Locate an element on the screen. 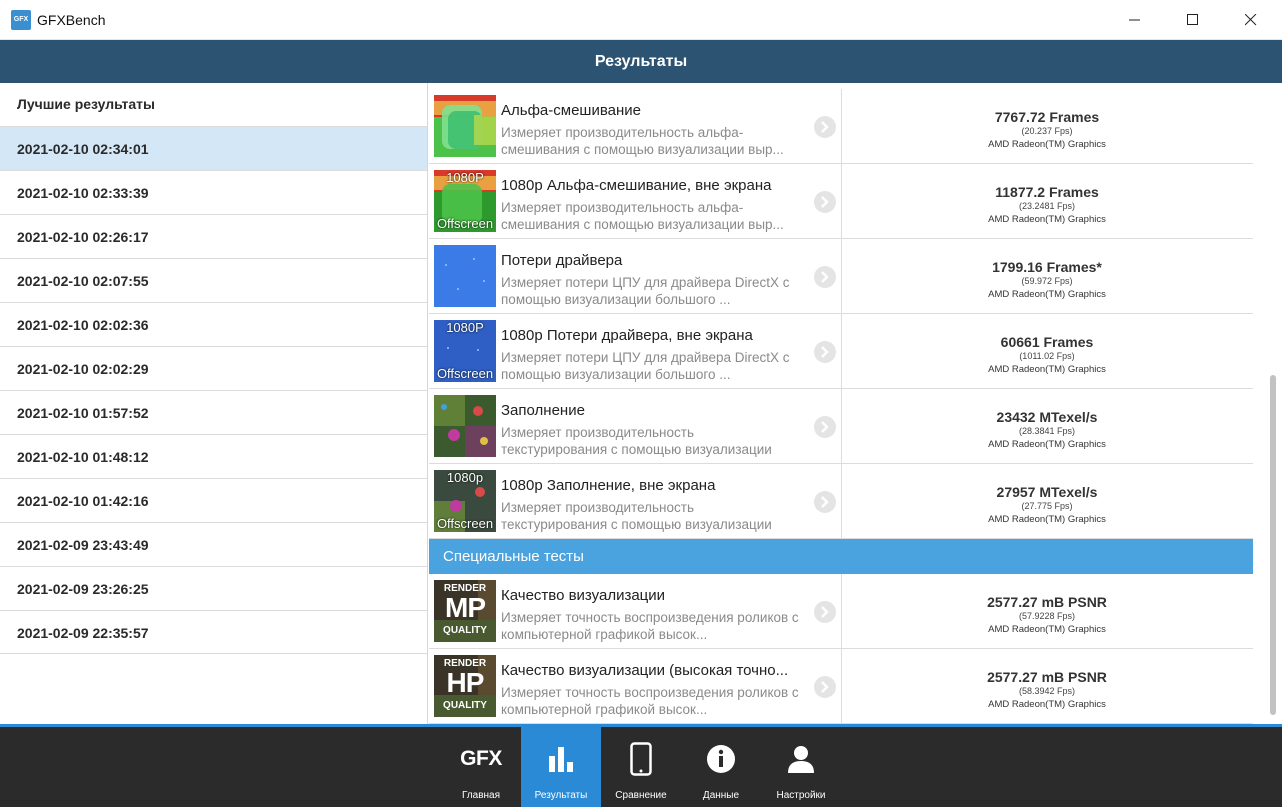  history-item: 2021-02-09 23:43:49 is located at coordinates (213, 544).